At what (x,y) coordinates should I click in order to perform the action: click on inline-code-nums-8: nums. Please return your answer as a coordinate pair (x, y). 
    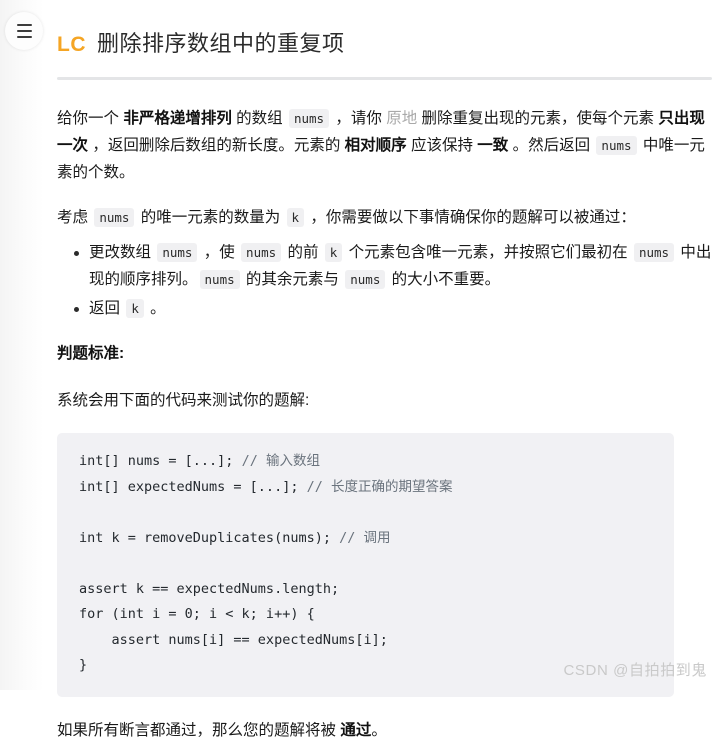
    Looking at the image, I should click on (365, 279).